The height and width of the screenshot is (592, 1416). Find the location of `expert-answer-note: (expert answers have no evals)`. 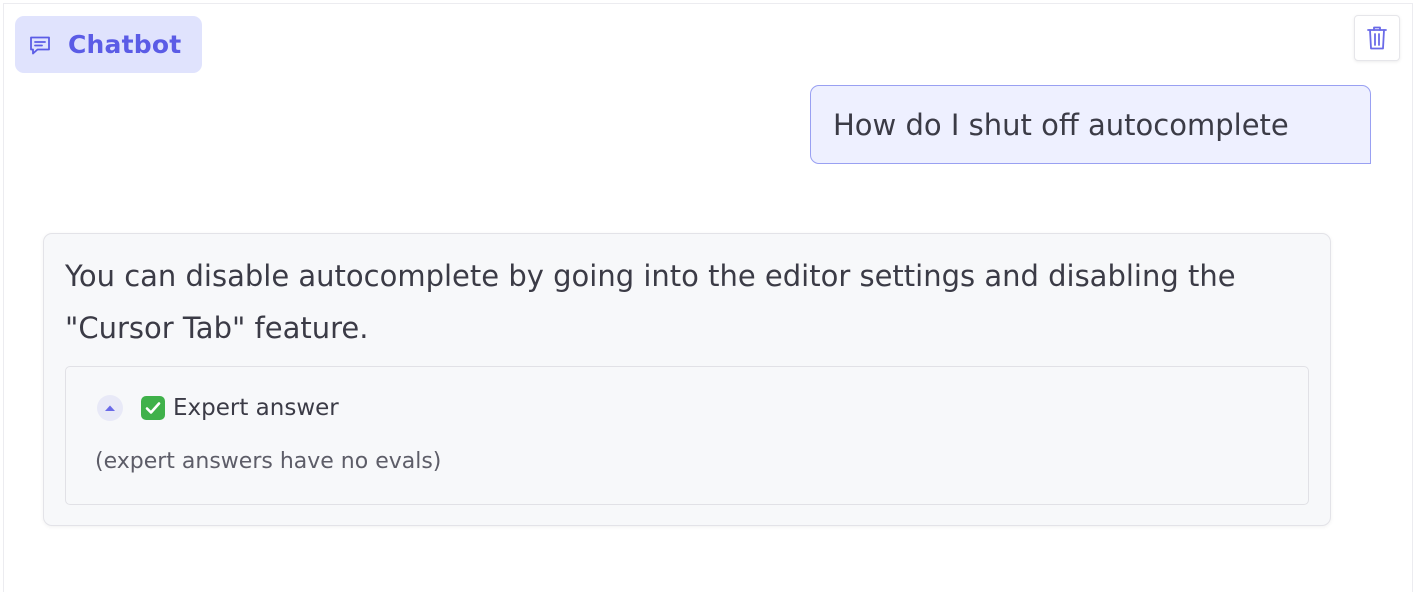

expert-answer-note: (expert answers have no evals) is located at coordinates (268, 461).